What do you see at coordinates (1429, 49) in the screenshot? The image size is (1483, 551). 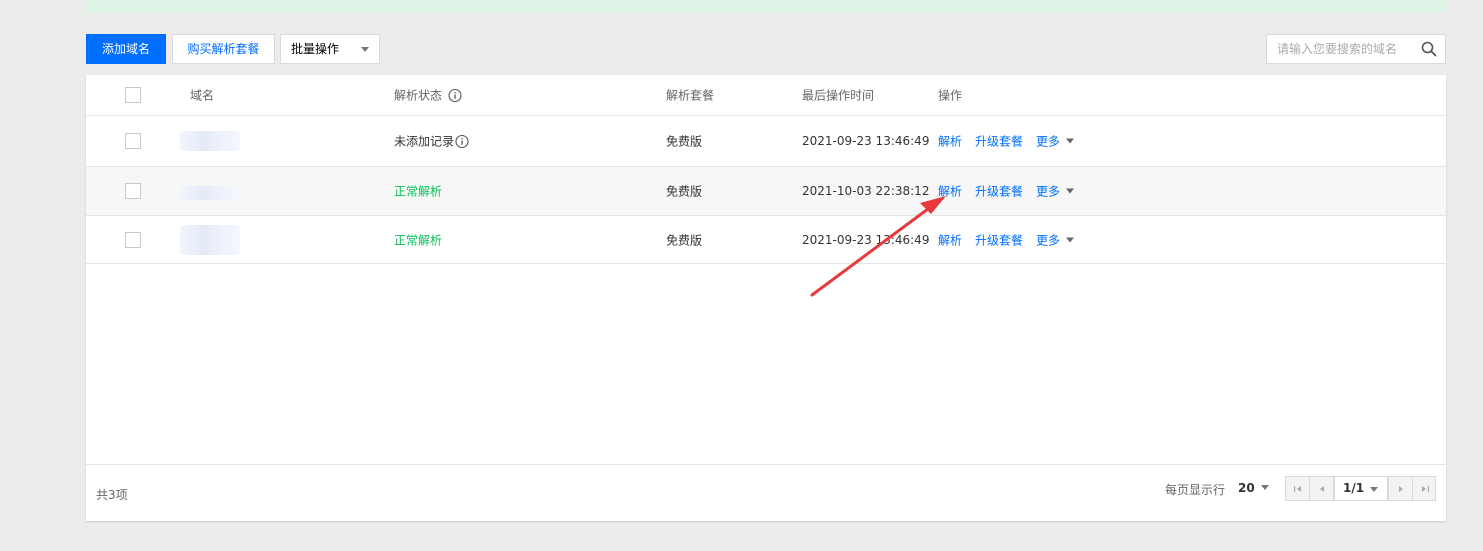 I see `search-icon` at bounding box center [1429, 49].